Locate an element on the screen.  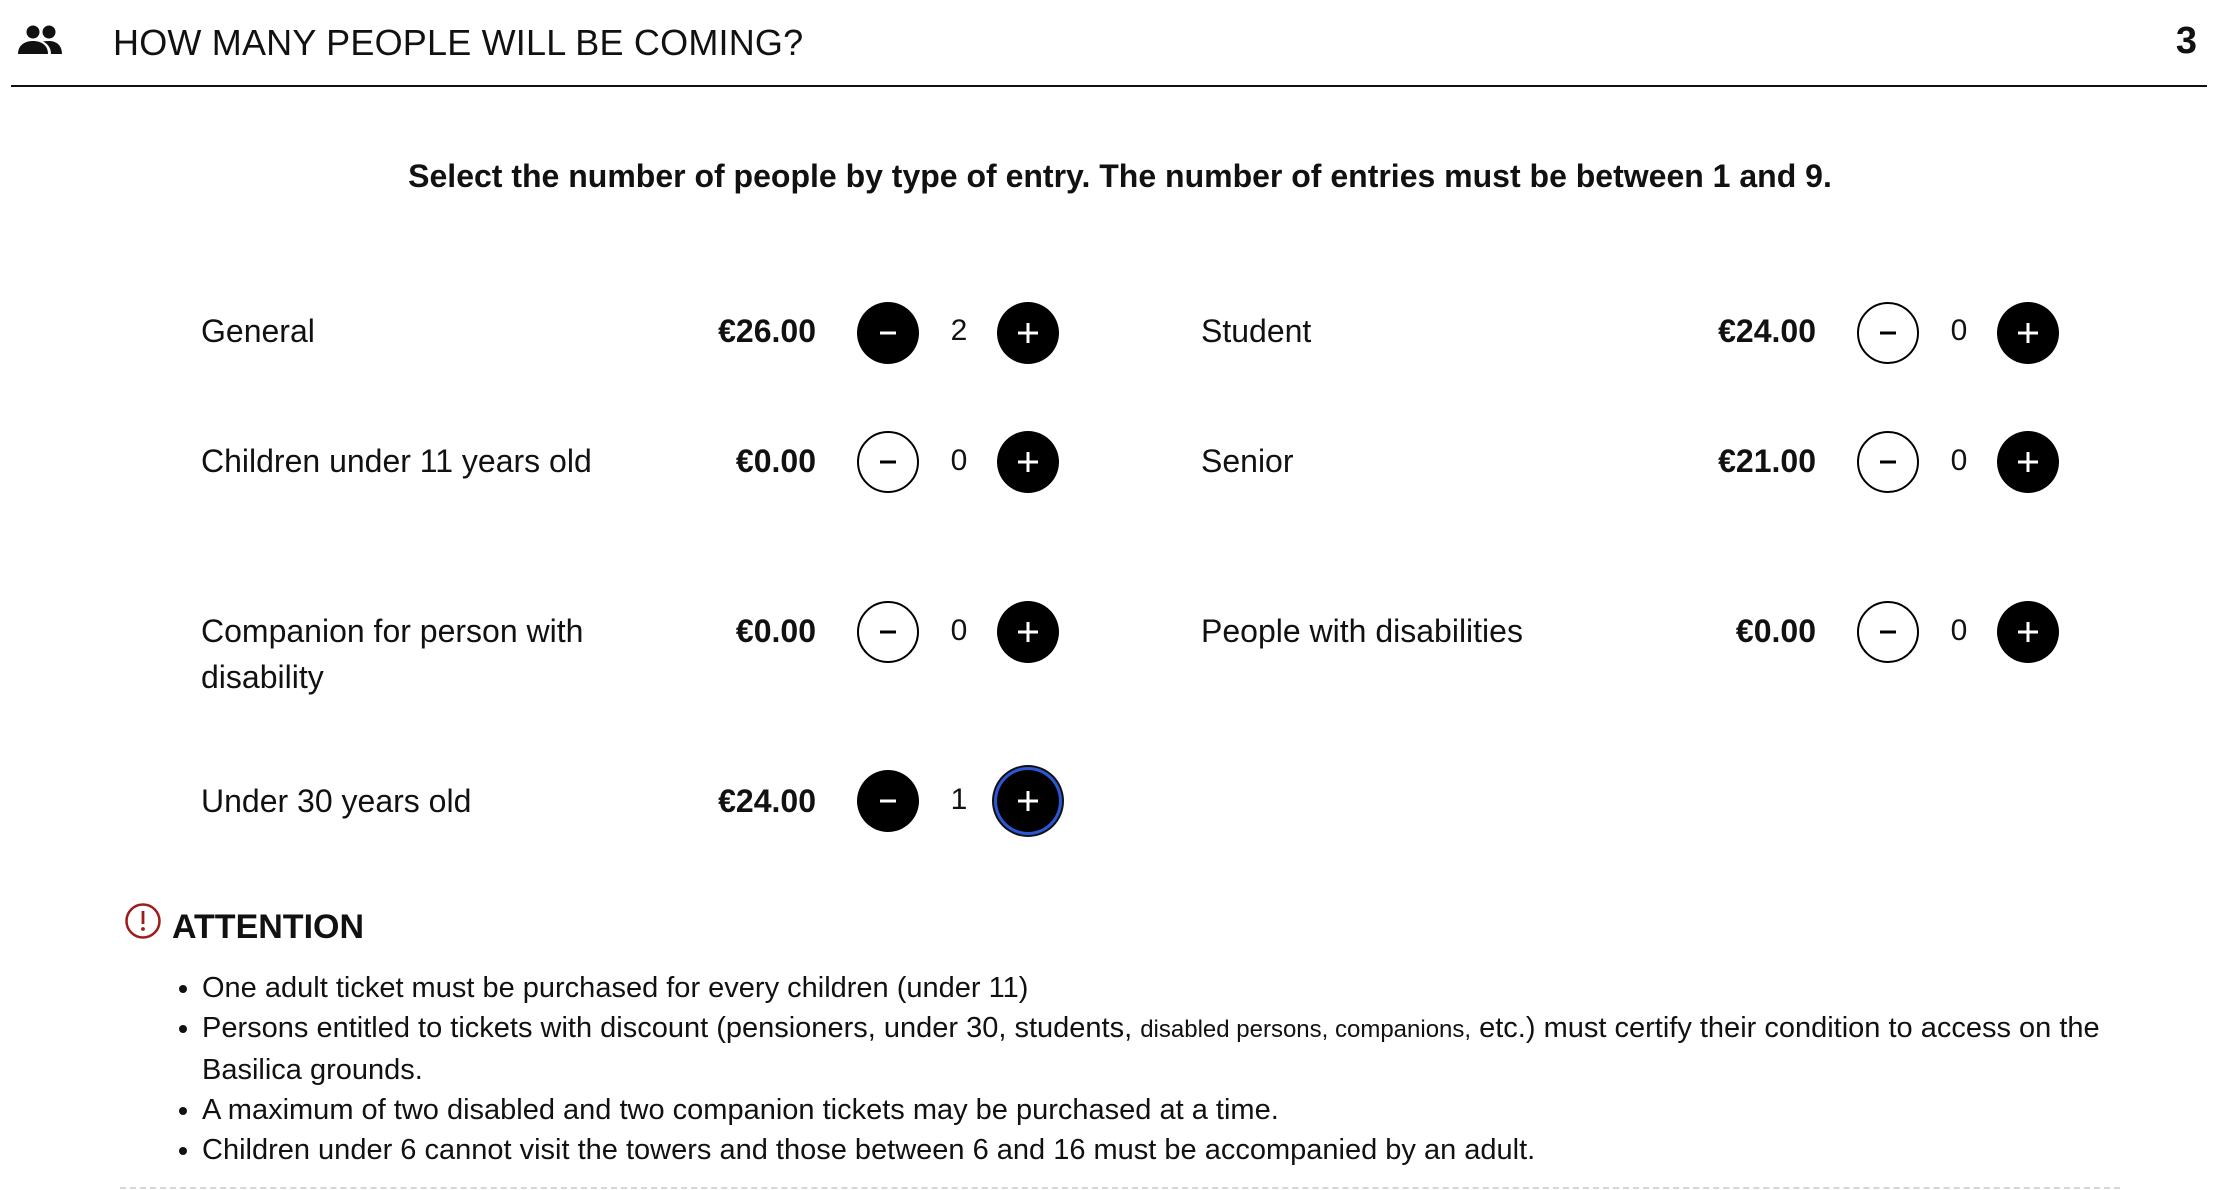
ticket-label: Senior is located at coordinates (1247, 461).